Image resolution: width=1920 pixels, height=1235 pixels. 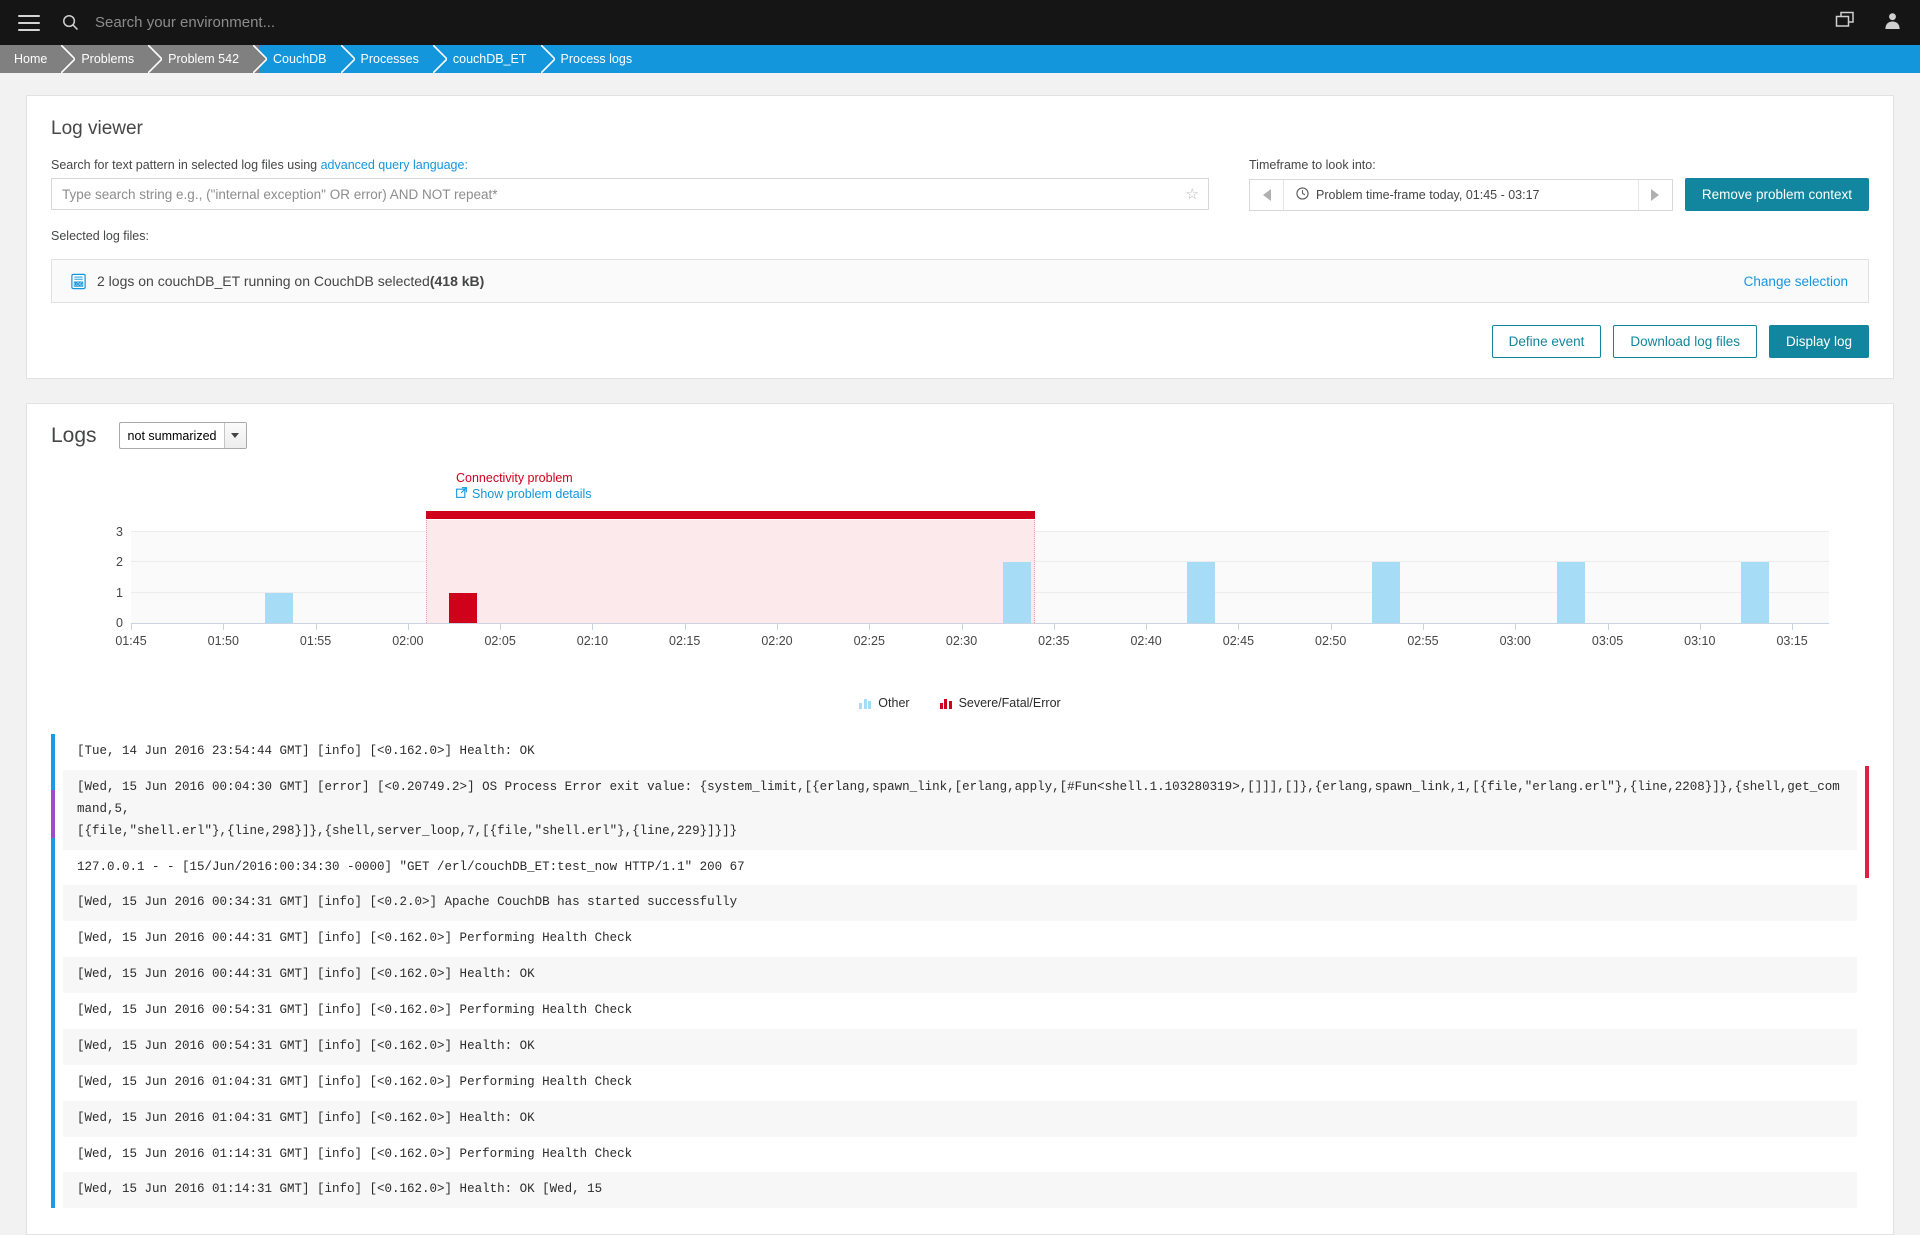 What do you see at coordinates (353, 22) in the screenshot?
I see `search-input` at bounding box center [353, 22].